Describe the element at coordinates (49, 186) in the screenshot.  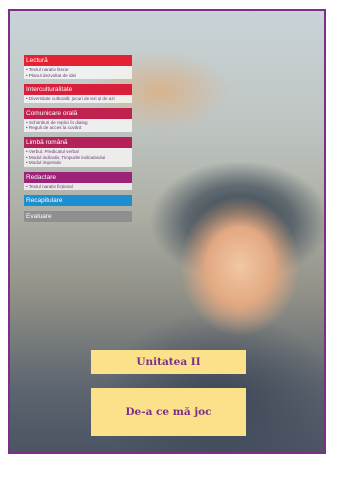
I see `section-item: • Textul narativ ficțional` at that location.